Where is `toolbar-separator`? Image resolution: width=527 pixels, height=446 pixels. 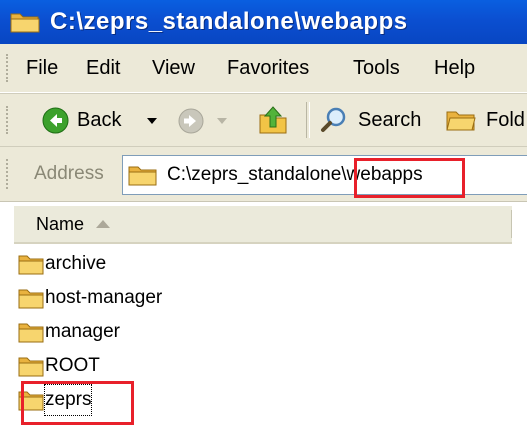
toolbar-separator is located at coordinates (308, 120).